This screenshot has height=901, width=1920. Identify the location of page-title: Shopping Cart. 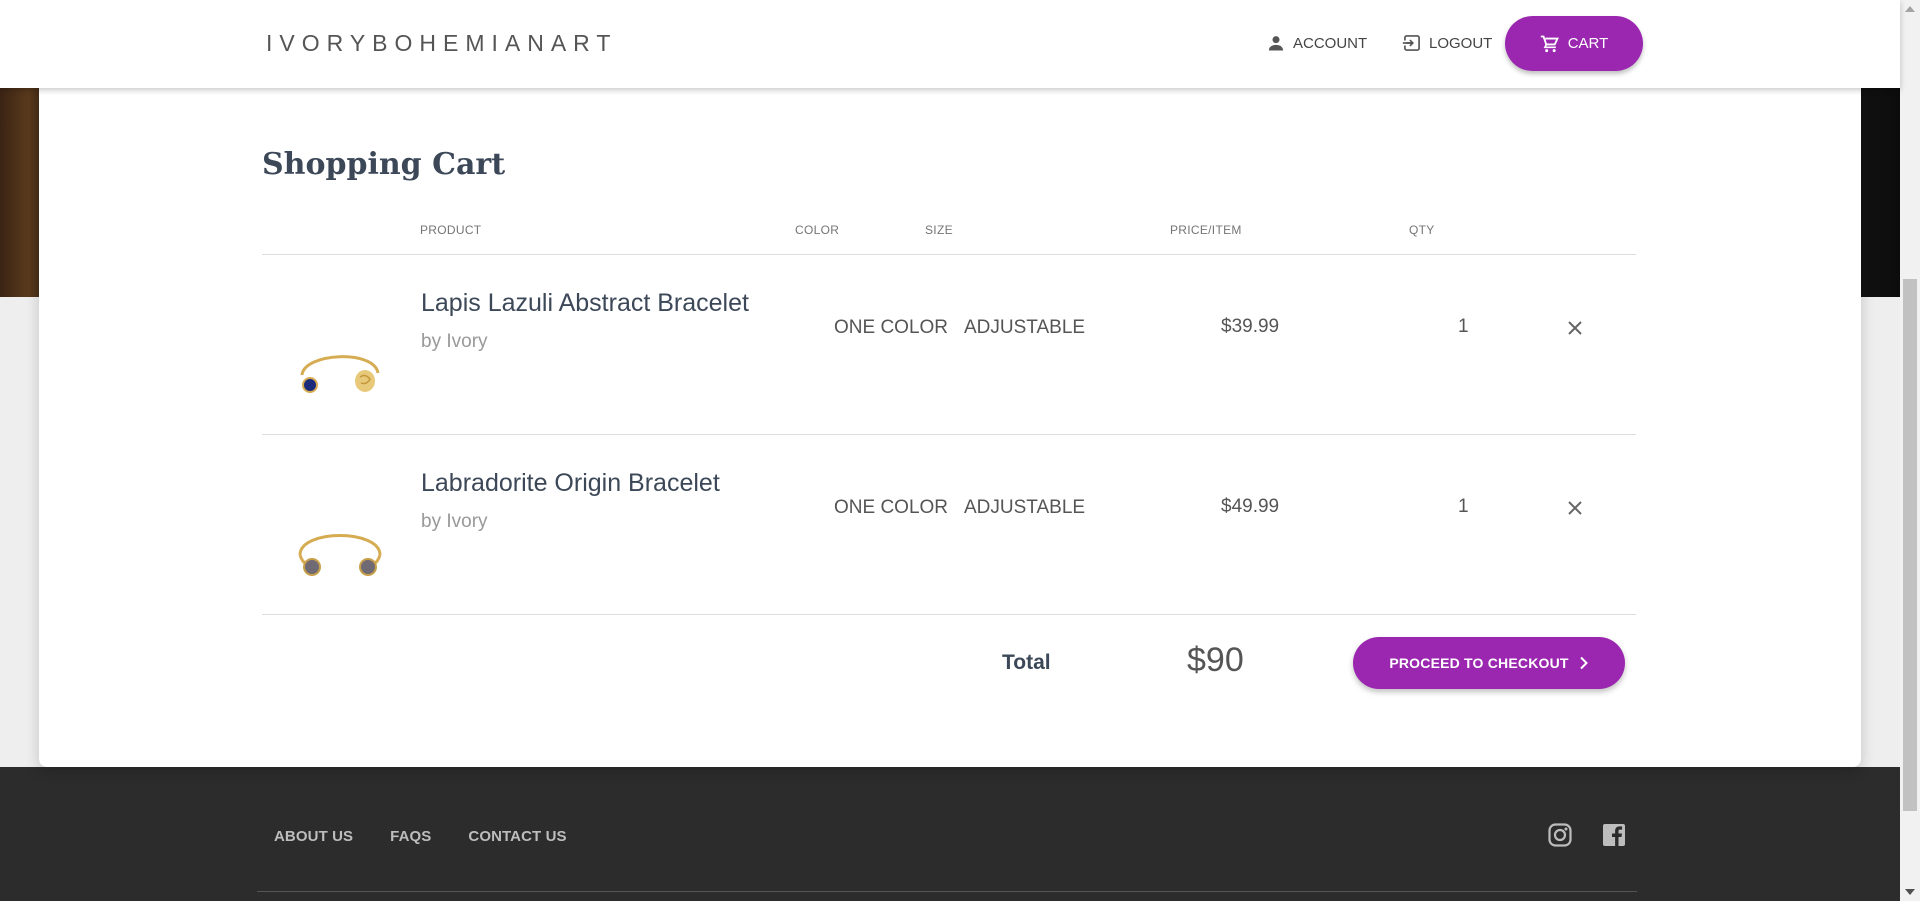
(384, 164).